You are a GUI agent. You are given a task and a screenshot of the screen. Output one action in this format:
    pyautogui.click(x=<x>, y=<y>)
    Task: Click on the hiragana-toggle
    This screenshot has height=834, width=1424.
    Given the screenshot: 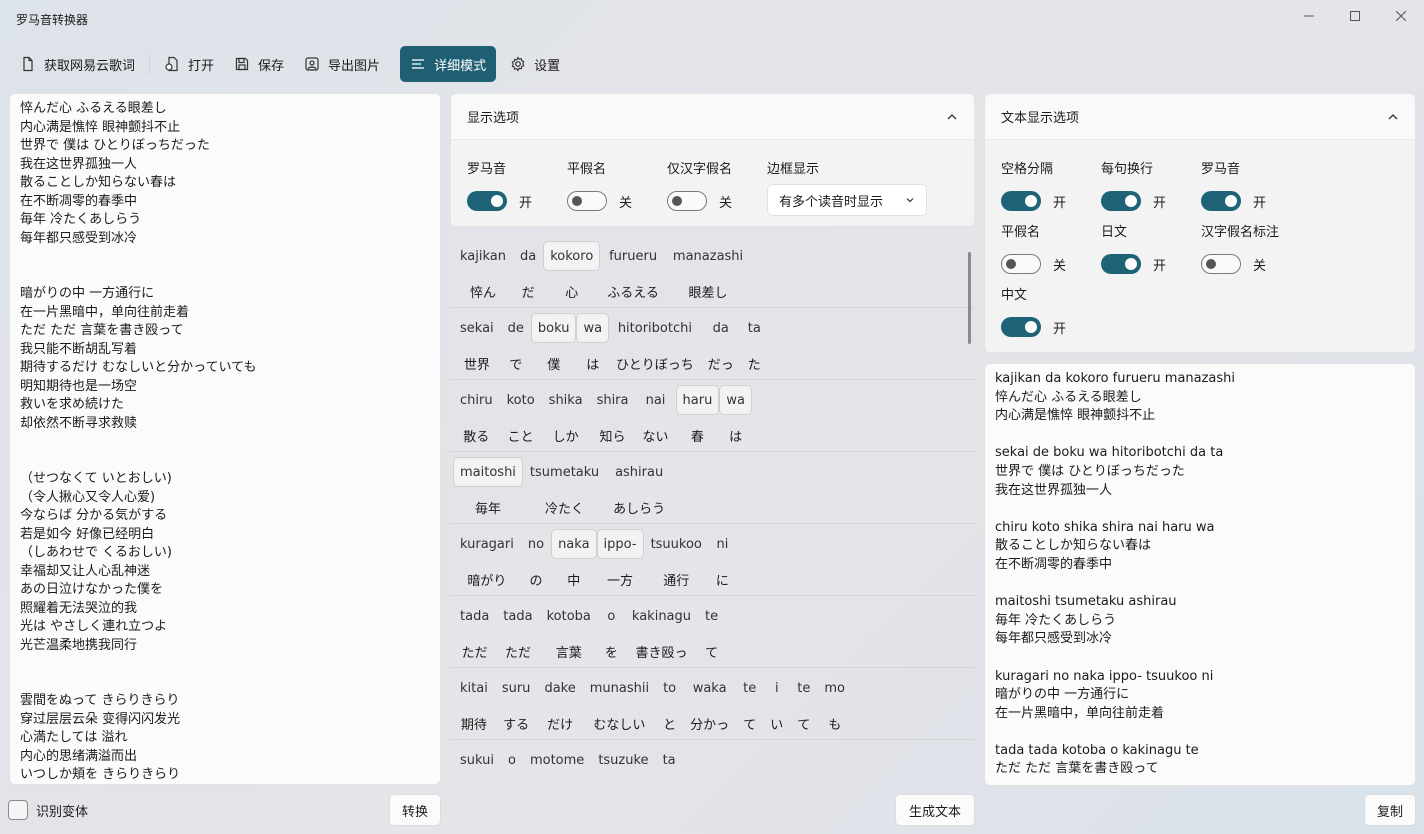 What is the action you would take?
    pyautogui.click(x=587, y=201)
    